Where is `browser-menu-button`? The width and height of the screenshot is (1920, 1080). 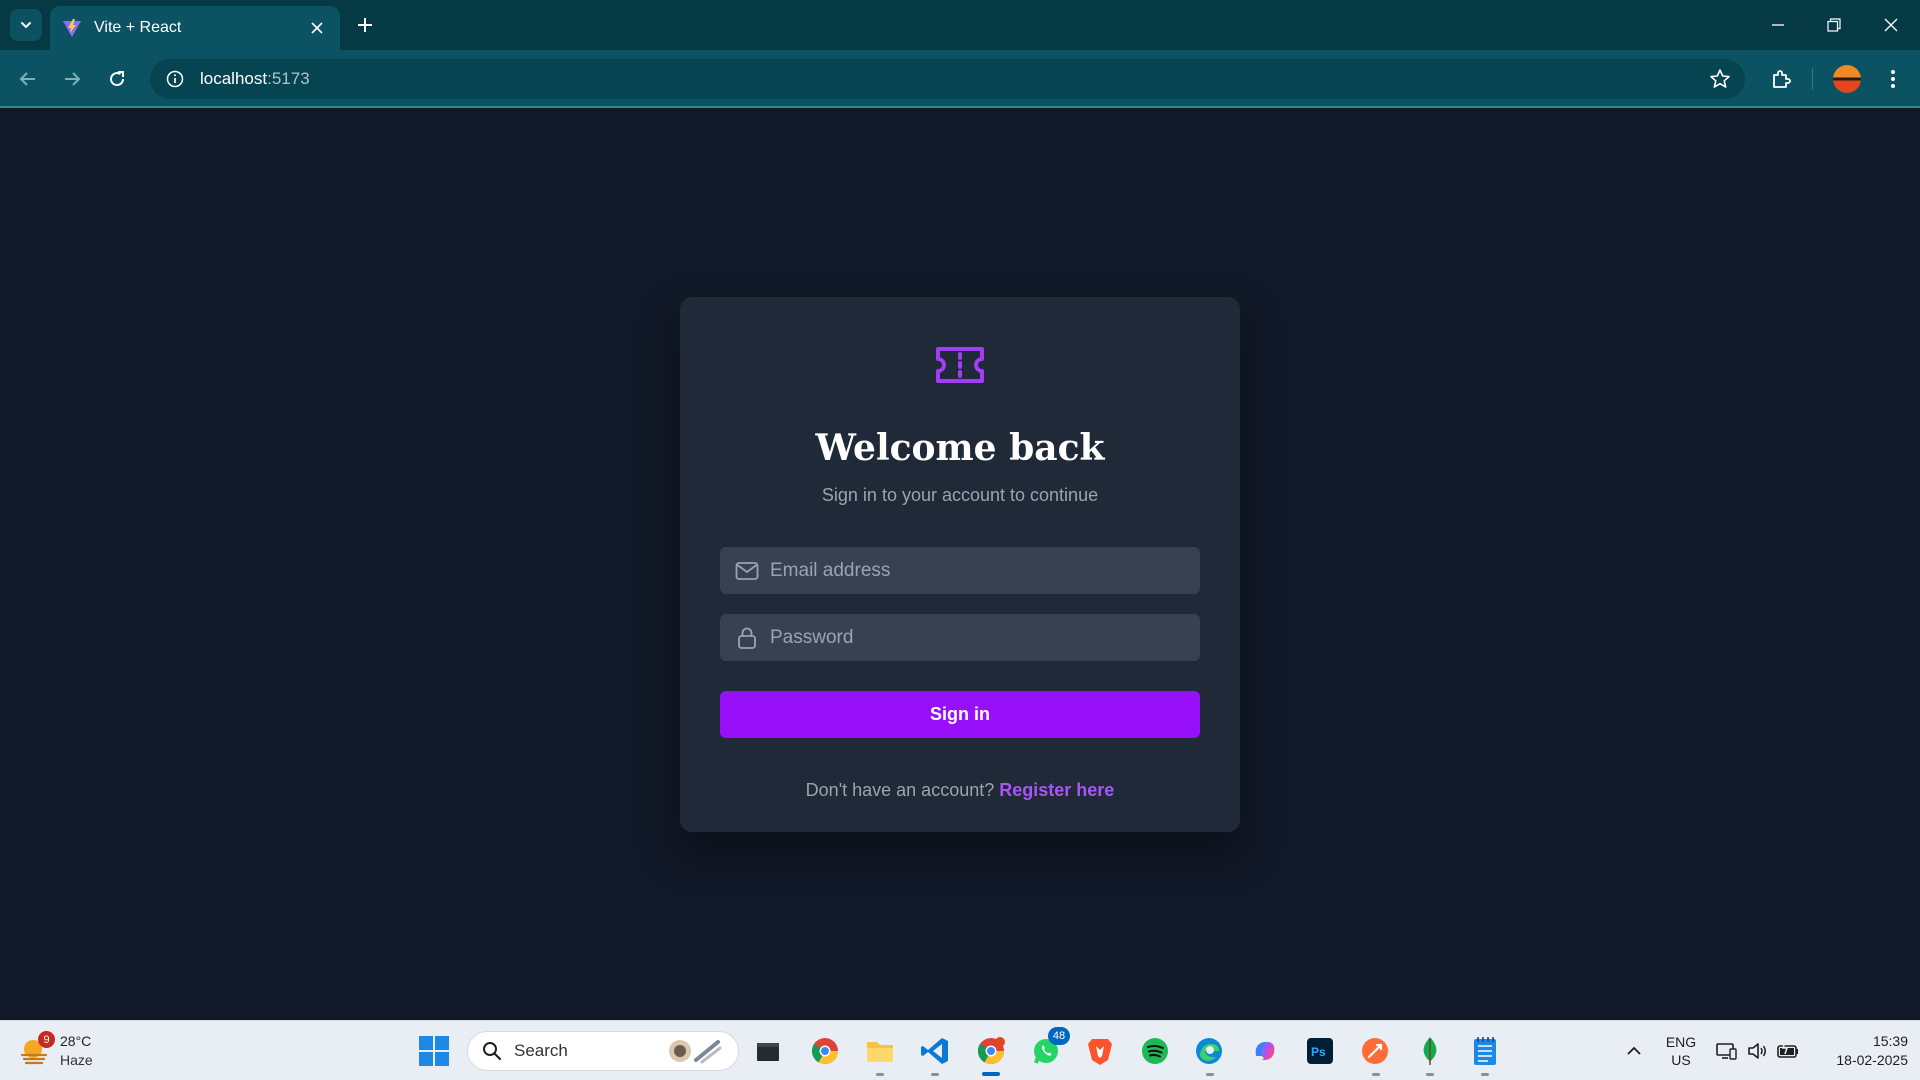 browser-menu-button is located at coordinates (1893, 79).